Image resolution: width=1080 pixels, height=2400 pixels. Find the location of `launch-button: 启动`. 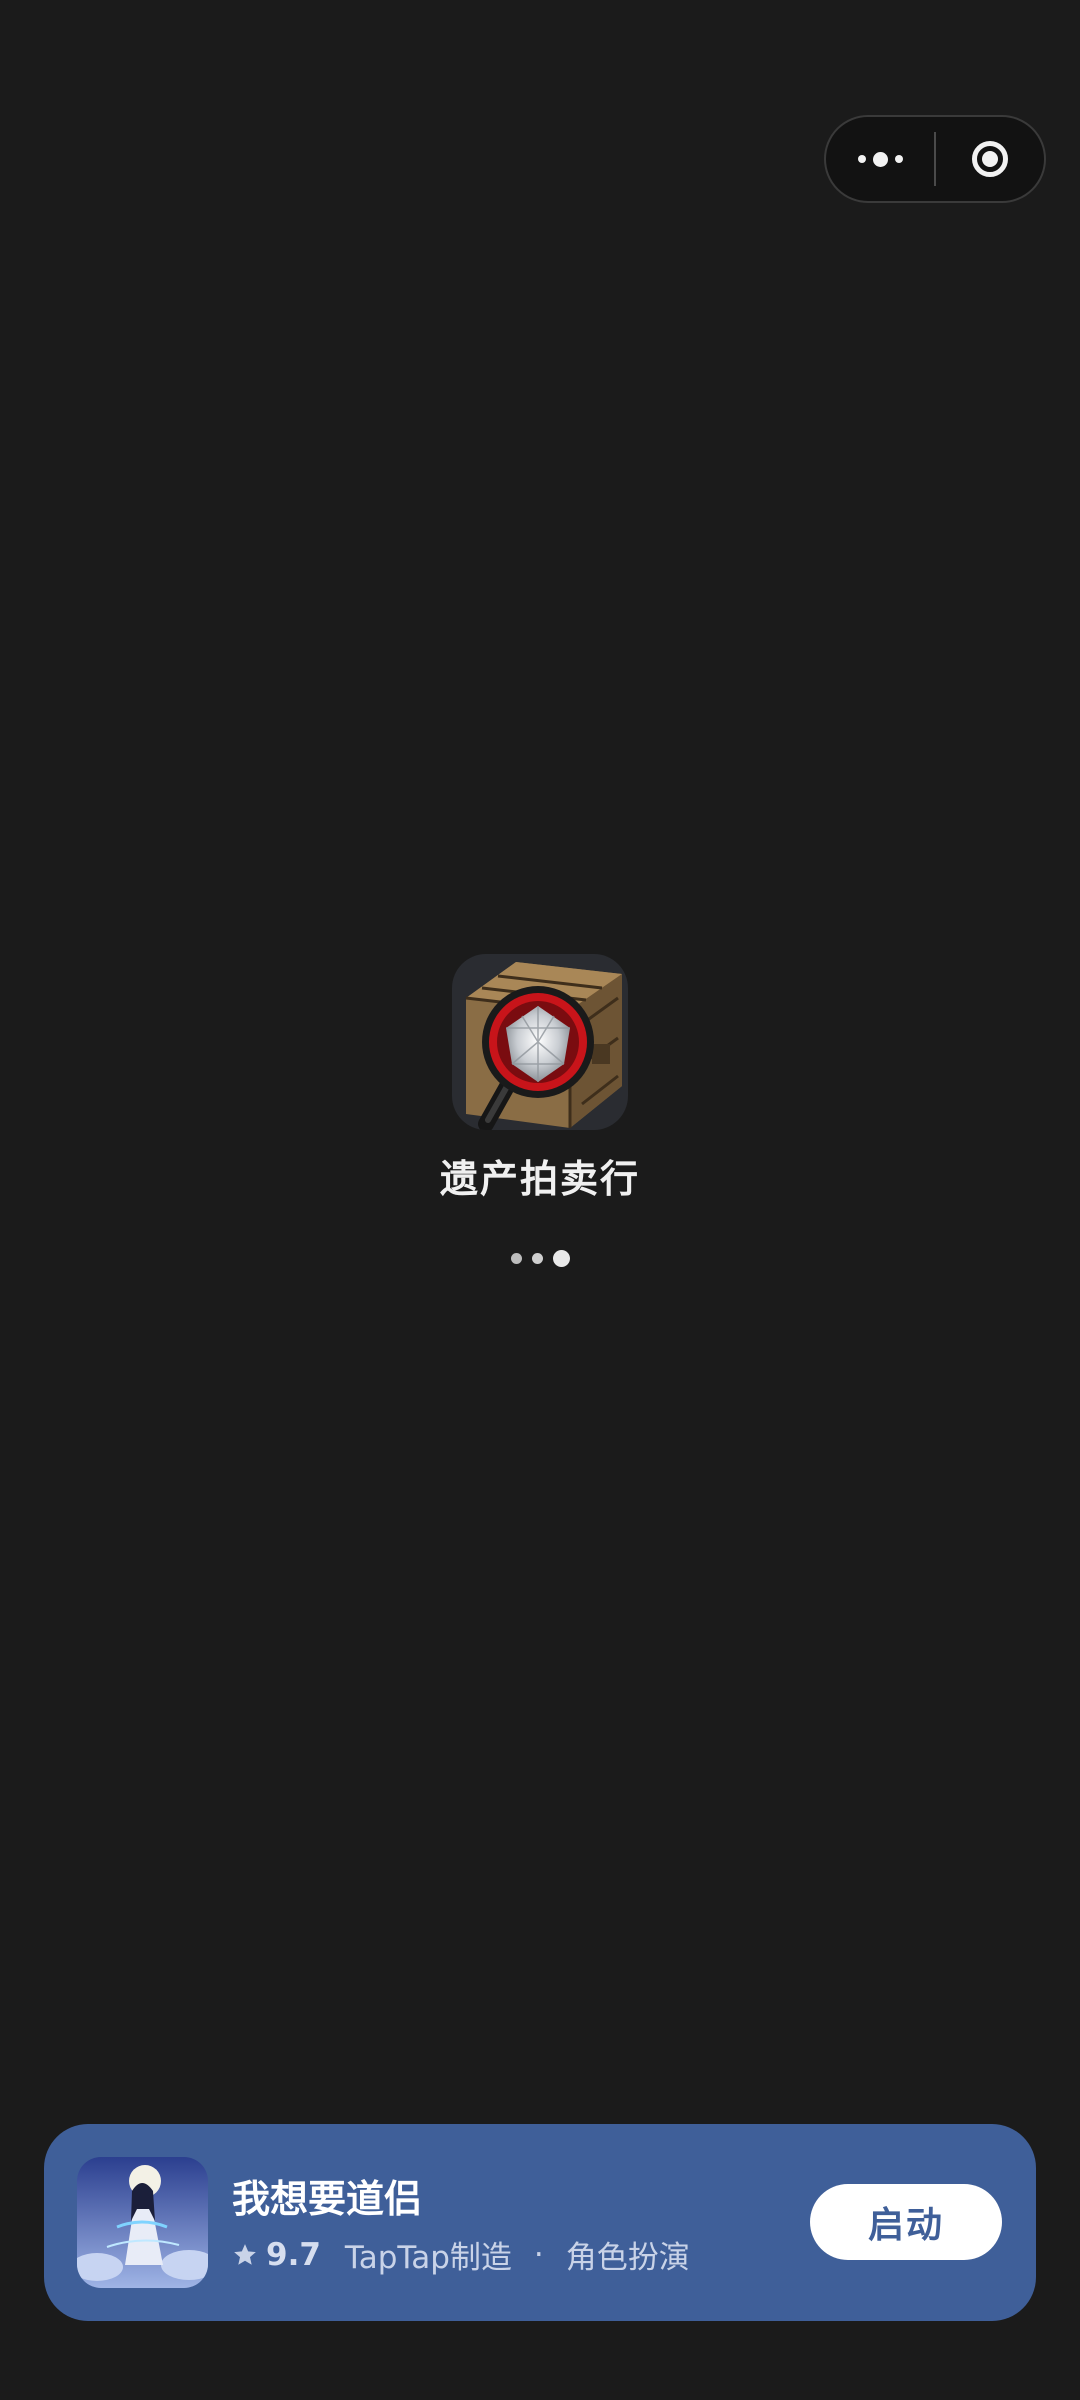

launch-button: 启动 is located at coordinates (906, 2222).